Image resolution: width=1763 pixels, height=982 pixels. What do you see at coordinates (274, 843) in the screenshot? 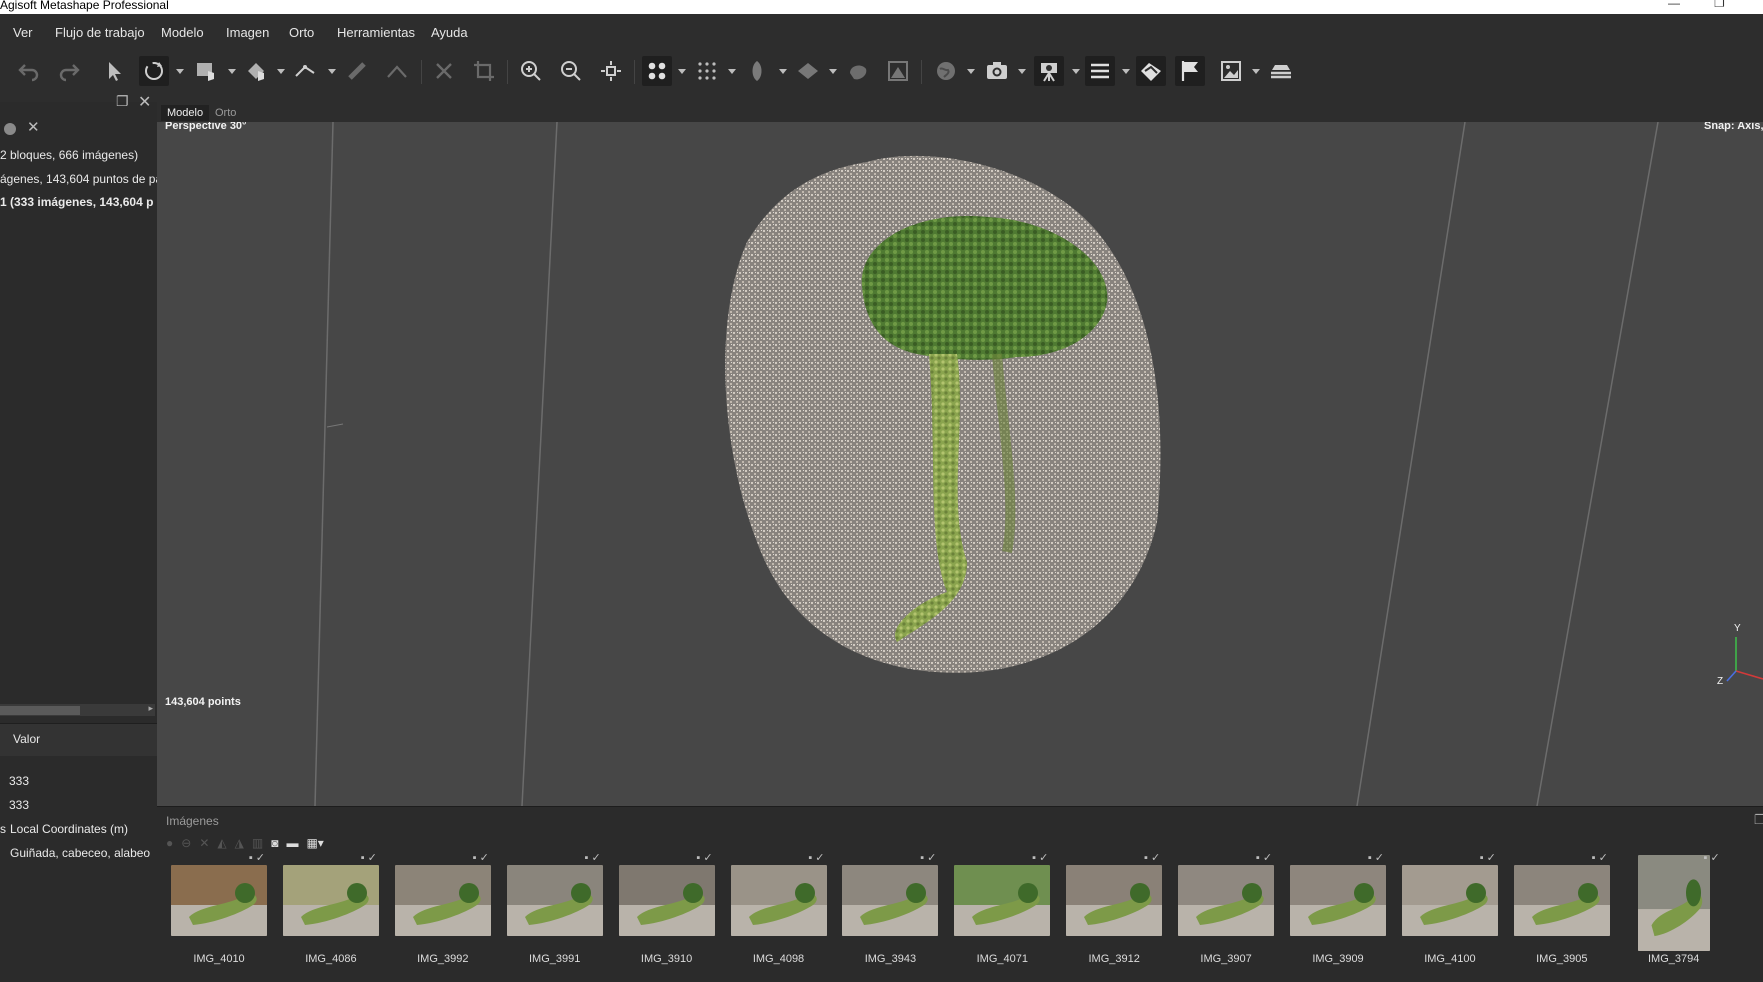
I see `mask-icon: ◙` at bounding box center [274, 843].